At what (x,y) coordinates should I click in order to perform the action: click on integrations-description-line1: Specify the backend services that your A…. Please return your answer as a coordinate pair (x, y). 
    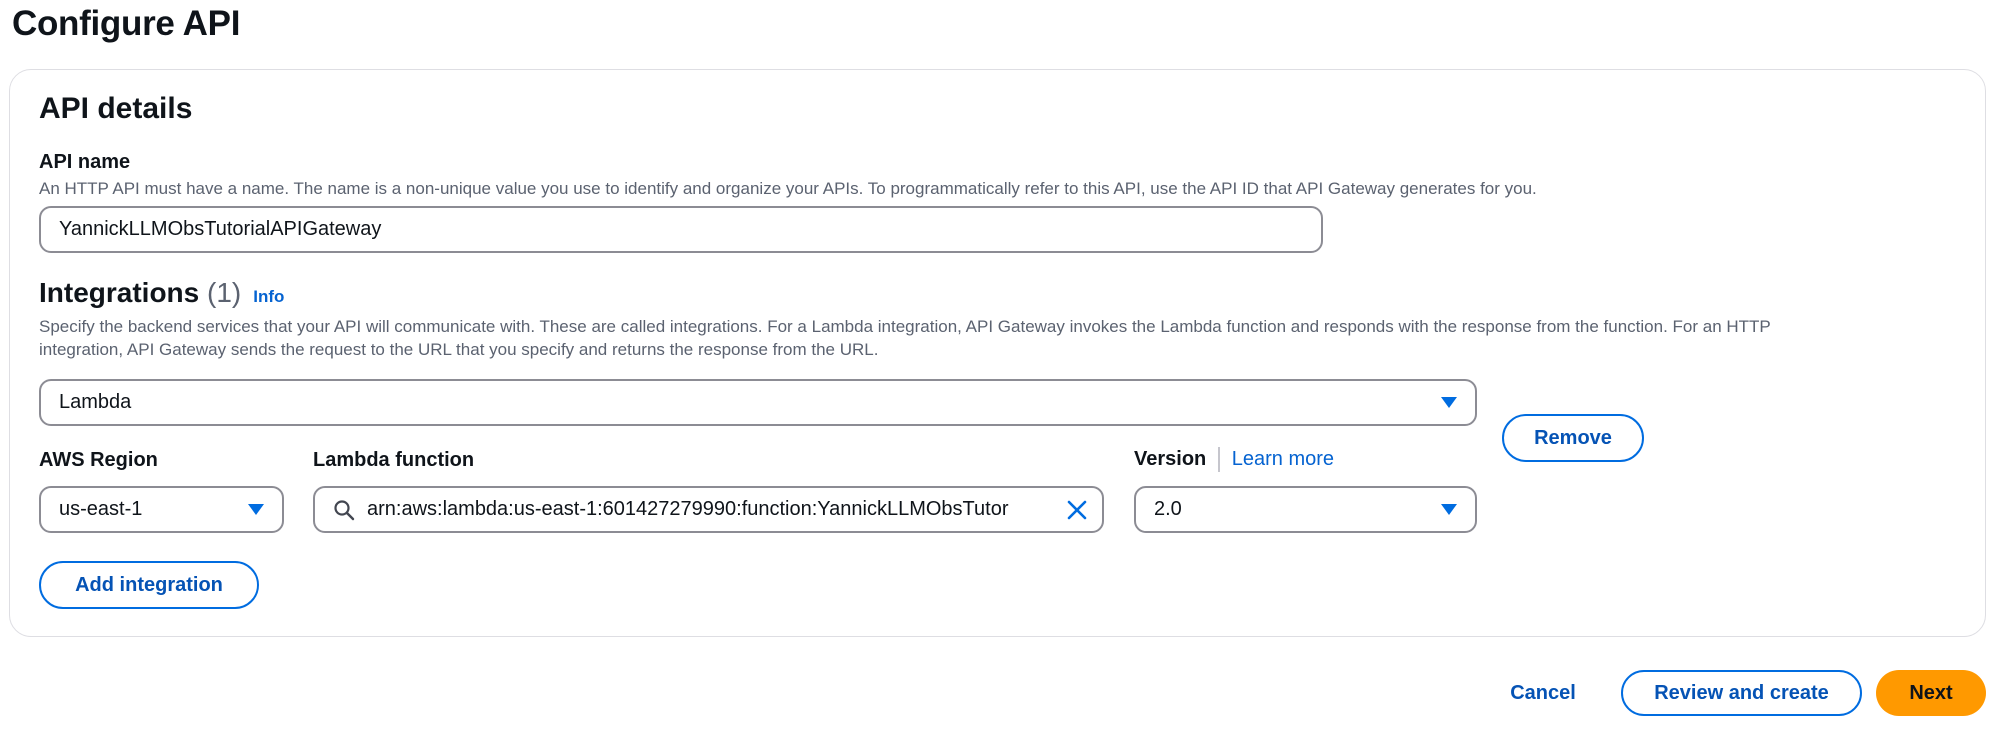
    Looking at the image, I should click on (905, 326).